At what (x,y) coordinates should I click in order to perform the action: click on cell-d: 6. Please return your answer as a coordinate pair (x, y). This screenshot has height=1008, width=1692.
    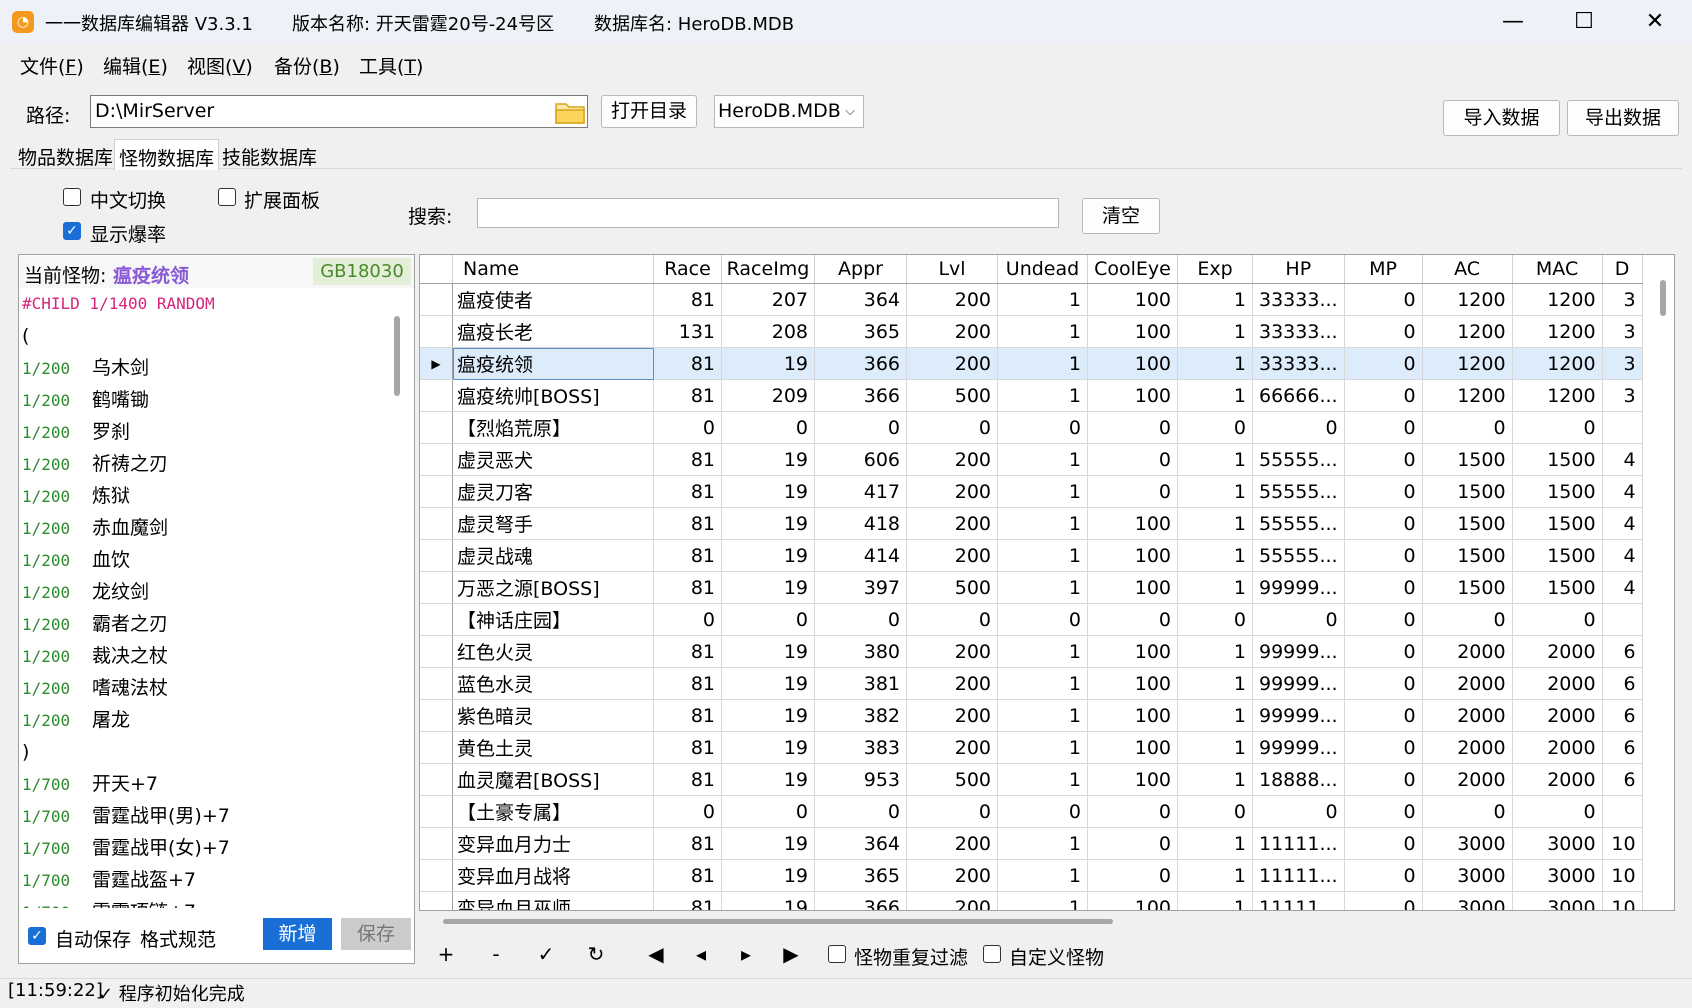
    Looking at the image, I should click on (1622, 747).